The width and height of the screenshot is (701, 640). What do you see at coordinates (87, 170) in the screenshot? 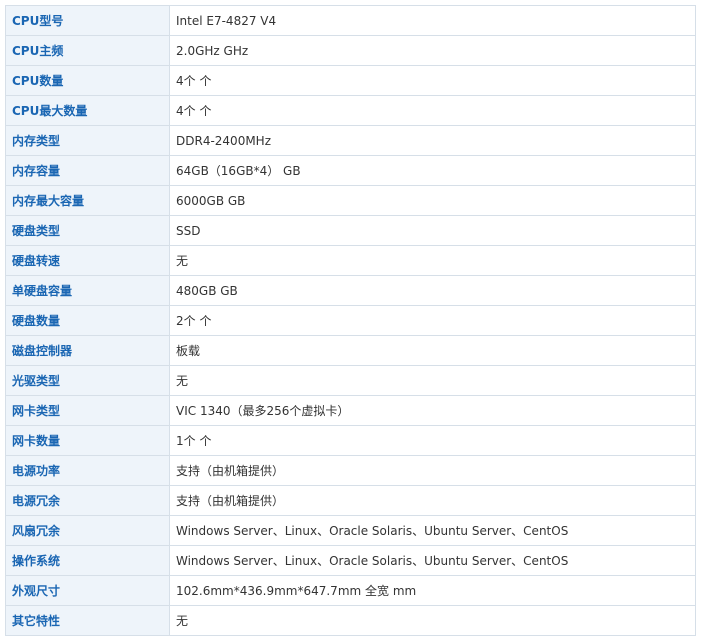
I see `spec-label: 内存容量` at bounding box center [87, 170].